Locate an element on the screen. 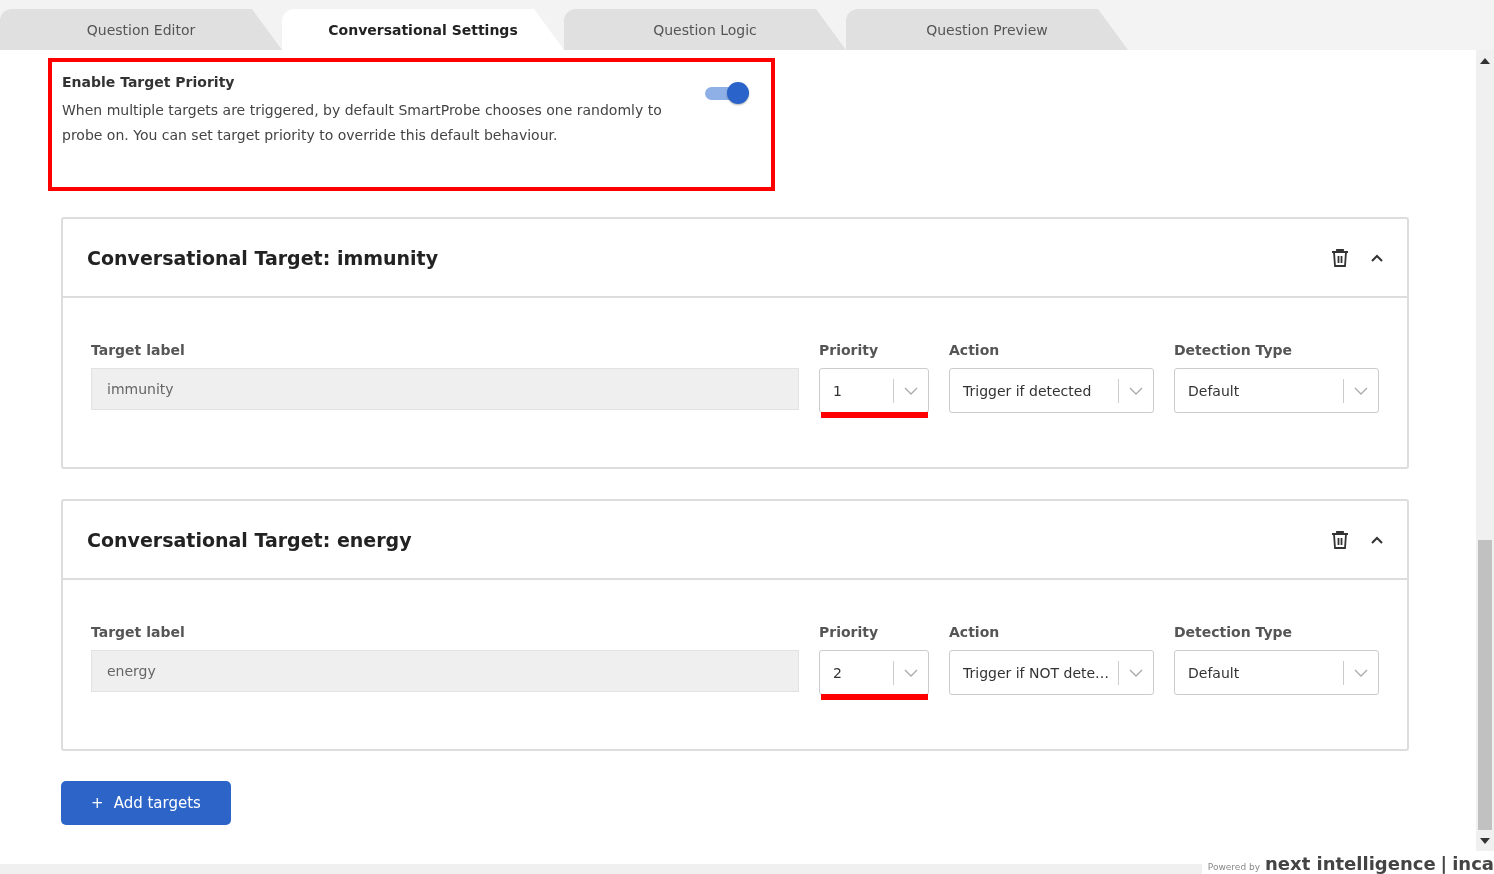  tab: Question Logic is located at coordinates (705, 29).